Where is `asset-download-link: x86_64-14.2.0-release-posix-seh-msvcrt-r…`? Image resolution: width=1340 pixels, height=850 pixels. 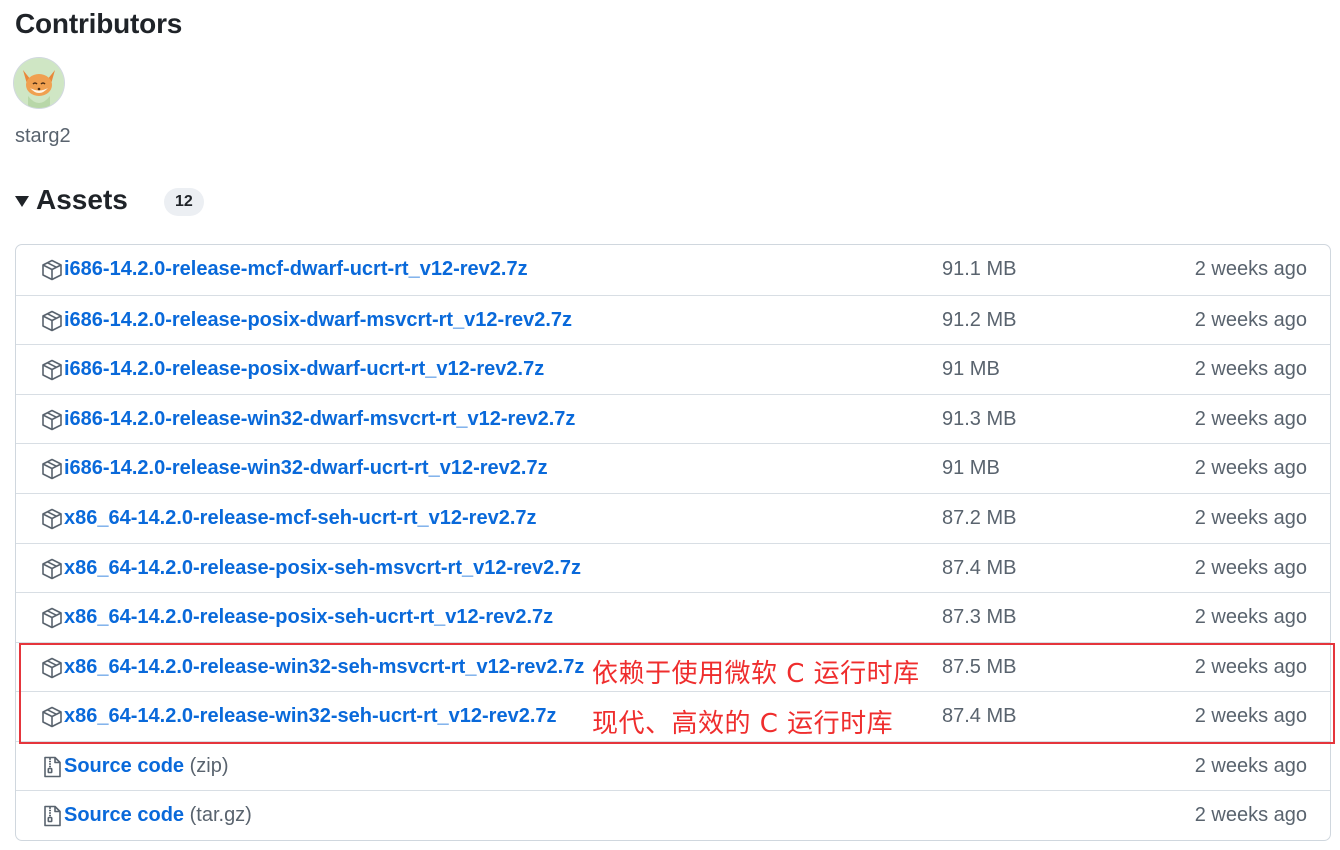
asset-download-link: x86_64-14.2.0-release-posix-seh-msvcrt-r… is located at coordinates (322, 568).